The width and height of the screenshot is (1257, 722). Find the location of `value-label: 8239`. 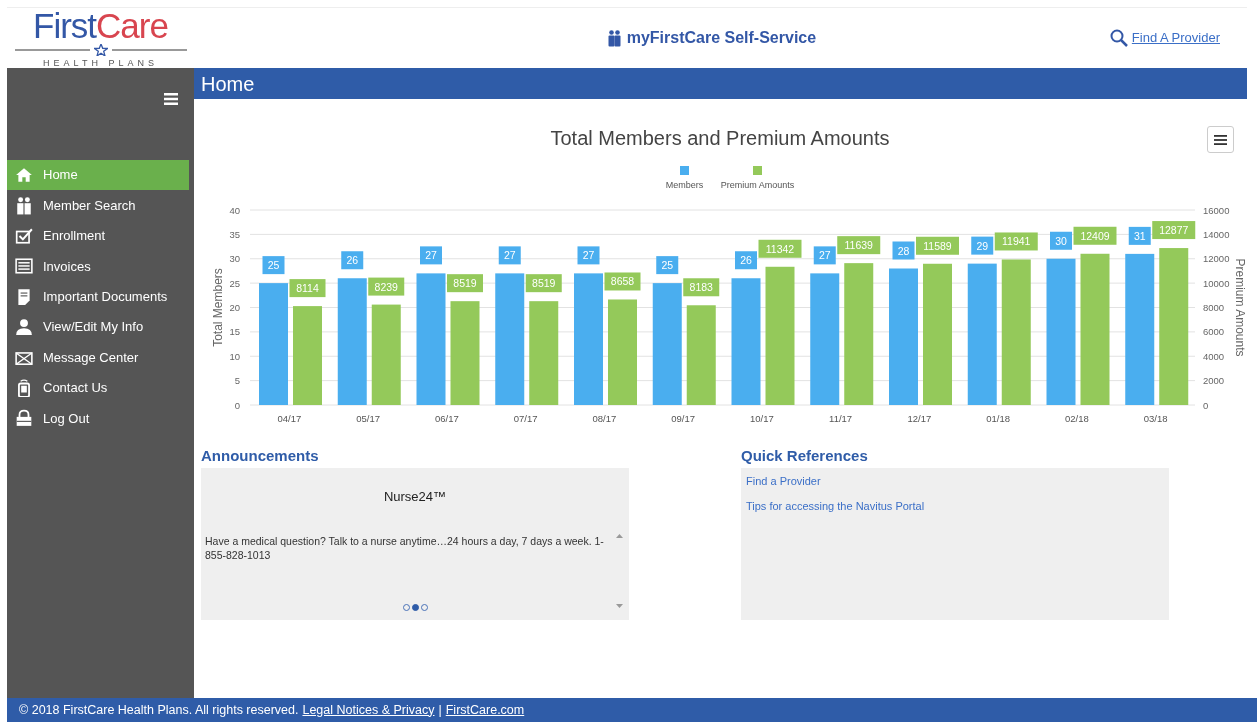

value-label: 8239 is located at coordinates (386, 286).